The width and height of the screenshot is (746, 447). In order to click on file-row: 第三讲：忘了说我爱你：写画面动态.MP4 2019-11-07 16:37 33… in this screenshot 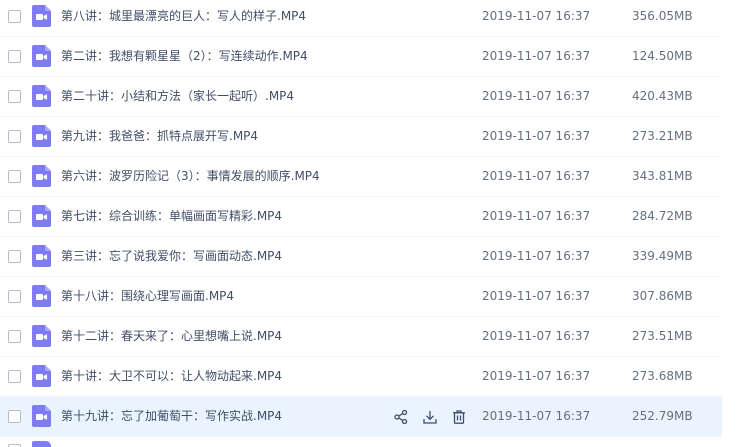, I will do `click(361, 257)`.